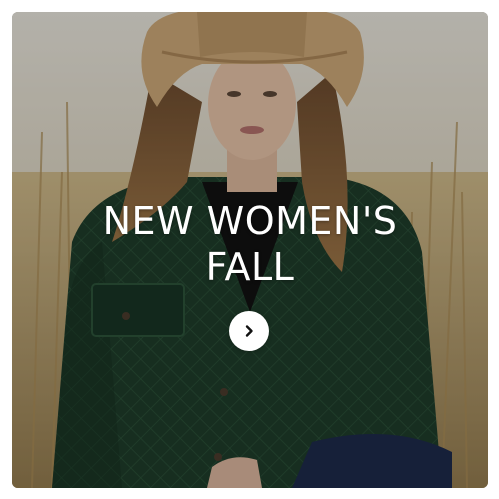  I want to click on promo-title-line-2: FALL, so click(250, 267).